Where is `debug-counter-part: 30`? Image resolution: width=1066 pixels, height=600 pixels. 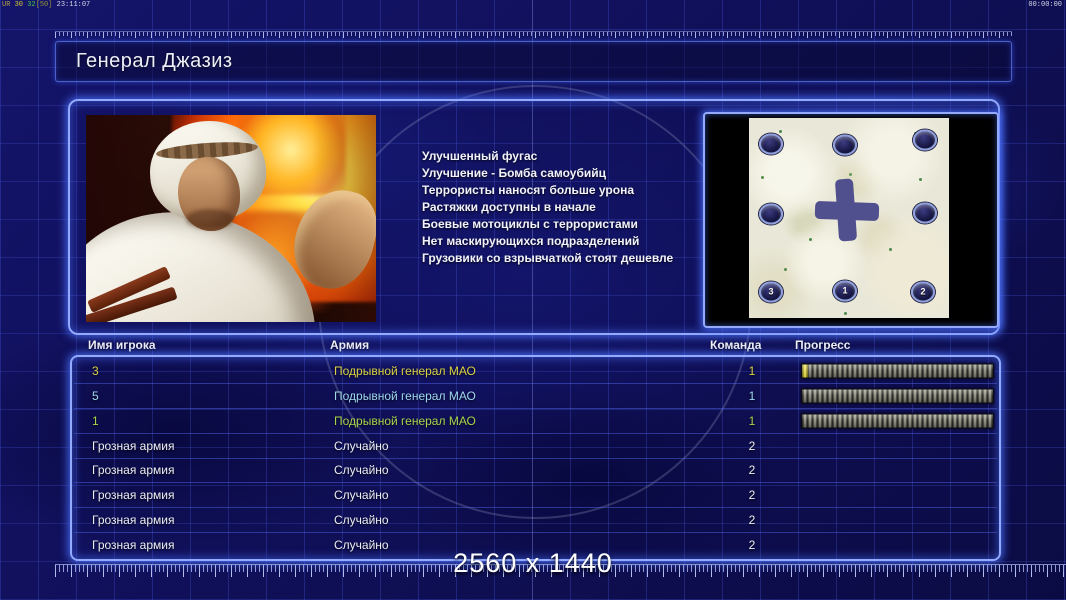
debug-counter-part: 30 is located at coordinates (21, 5).